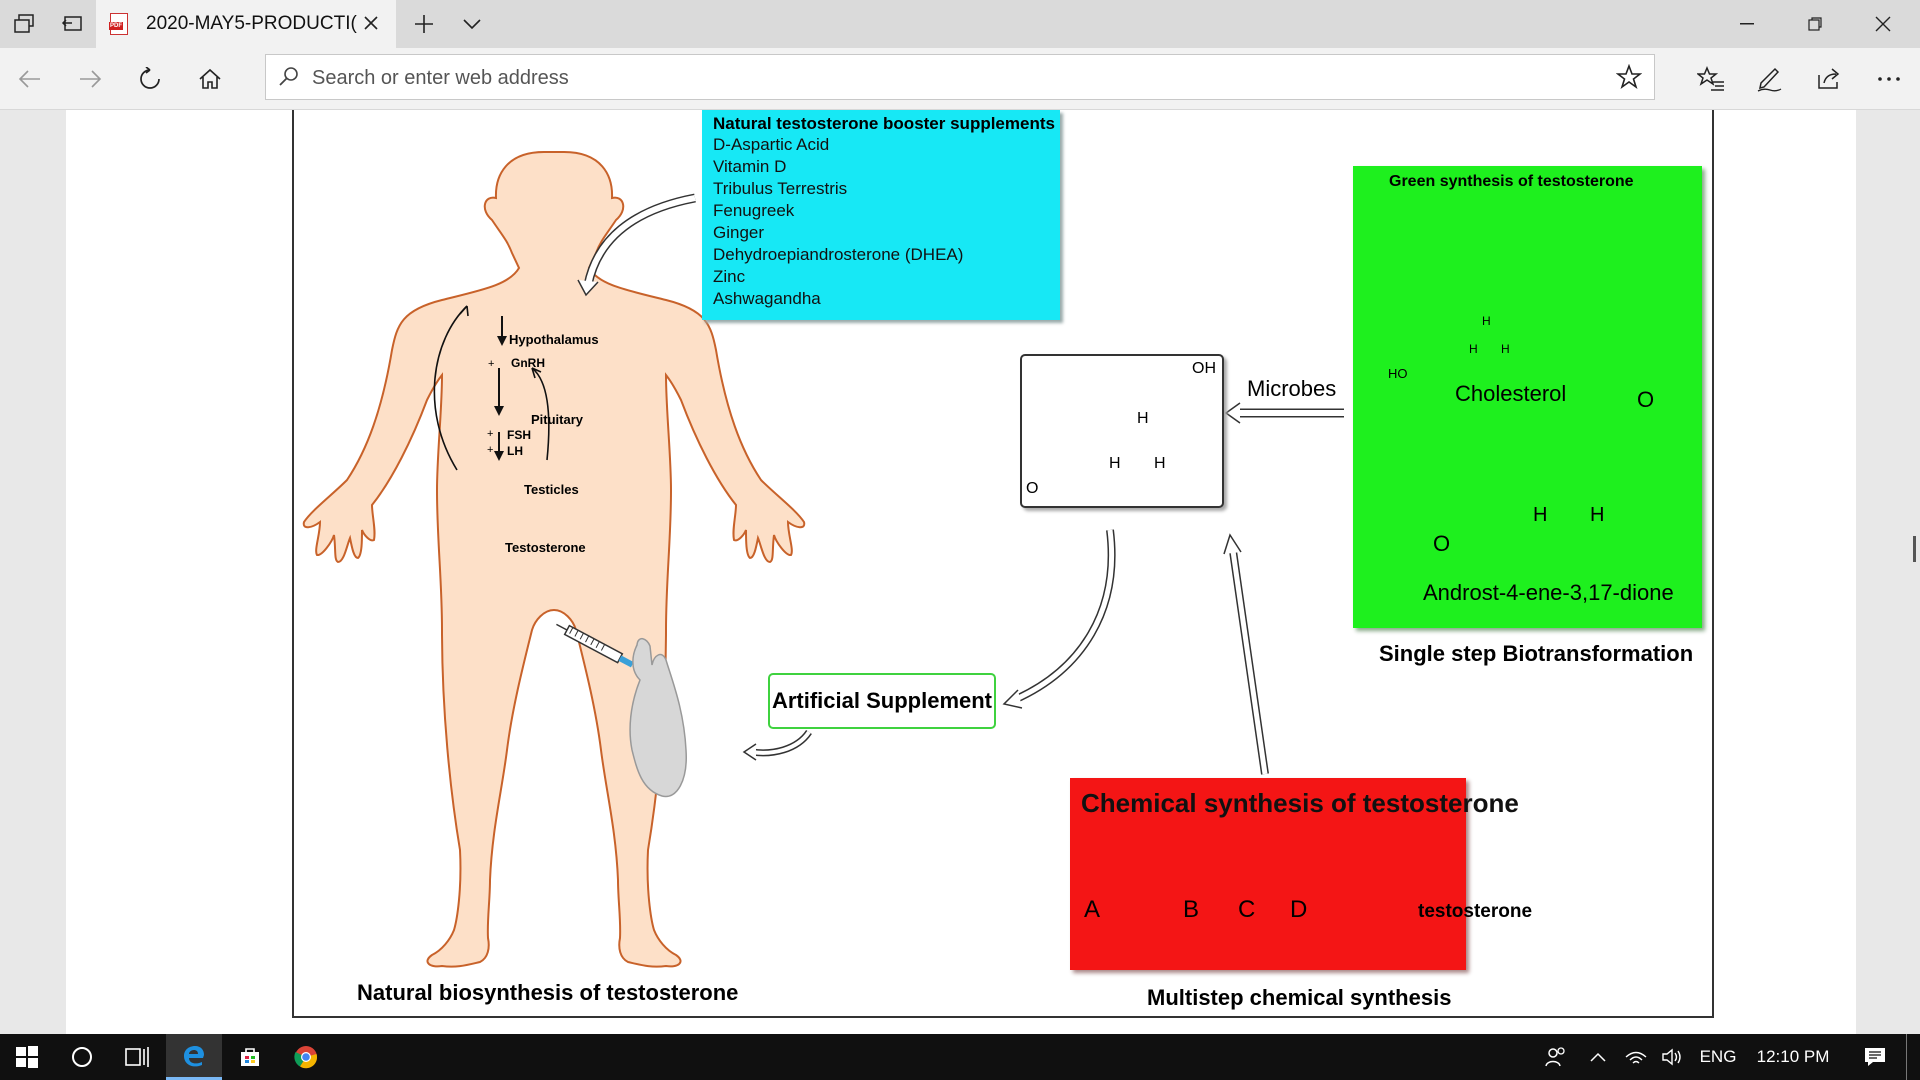  I want to click on pdf-file-icon: PDF, so click(118, 24).